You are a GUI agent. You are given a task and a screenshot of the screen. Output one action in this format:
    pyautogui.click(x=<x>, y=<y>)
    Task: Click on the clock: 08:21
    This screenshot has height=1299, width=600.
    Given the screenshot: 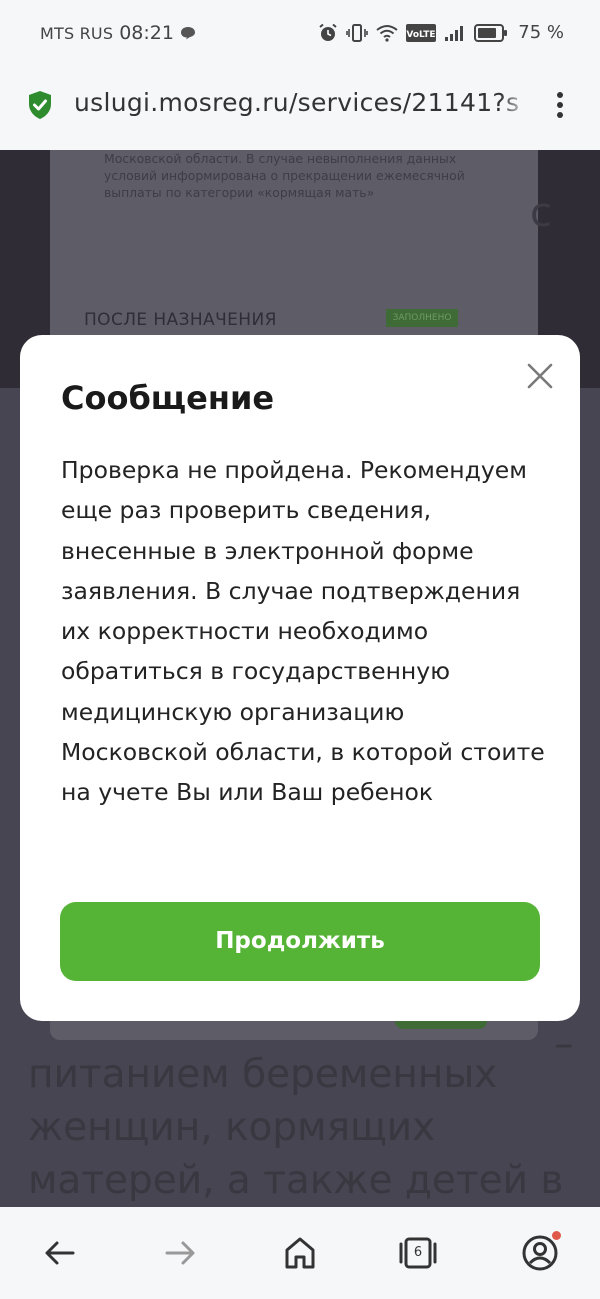 What is the action you would take?
    pyautogui.click(x=146, y=33)
    